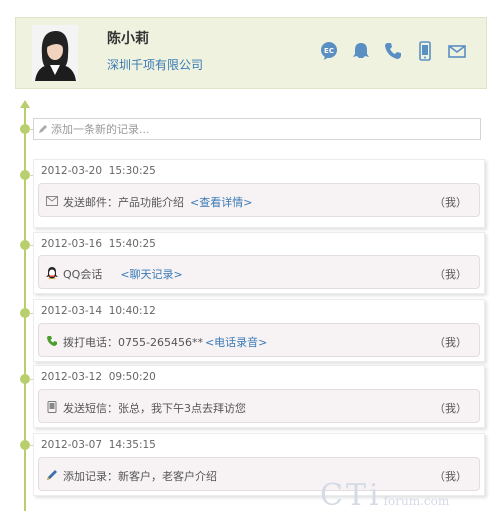  What do you see at coordinates (351, 495) in the screenshot?
I see `watermark-main: CTi` at bounding box center [351, 495].